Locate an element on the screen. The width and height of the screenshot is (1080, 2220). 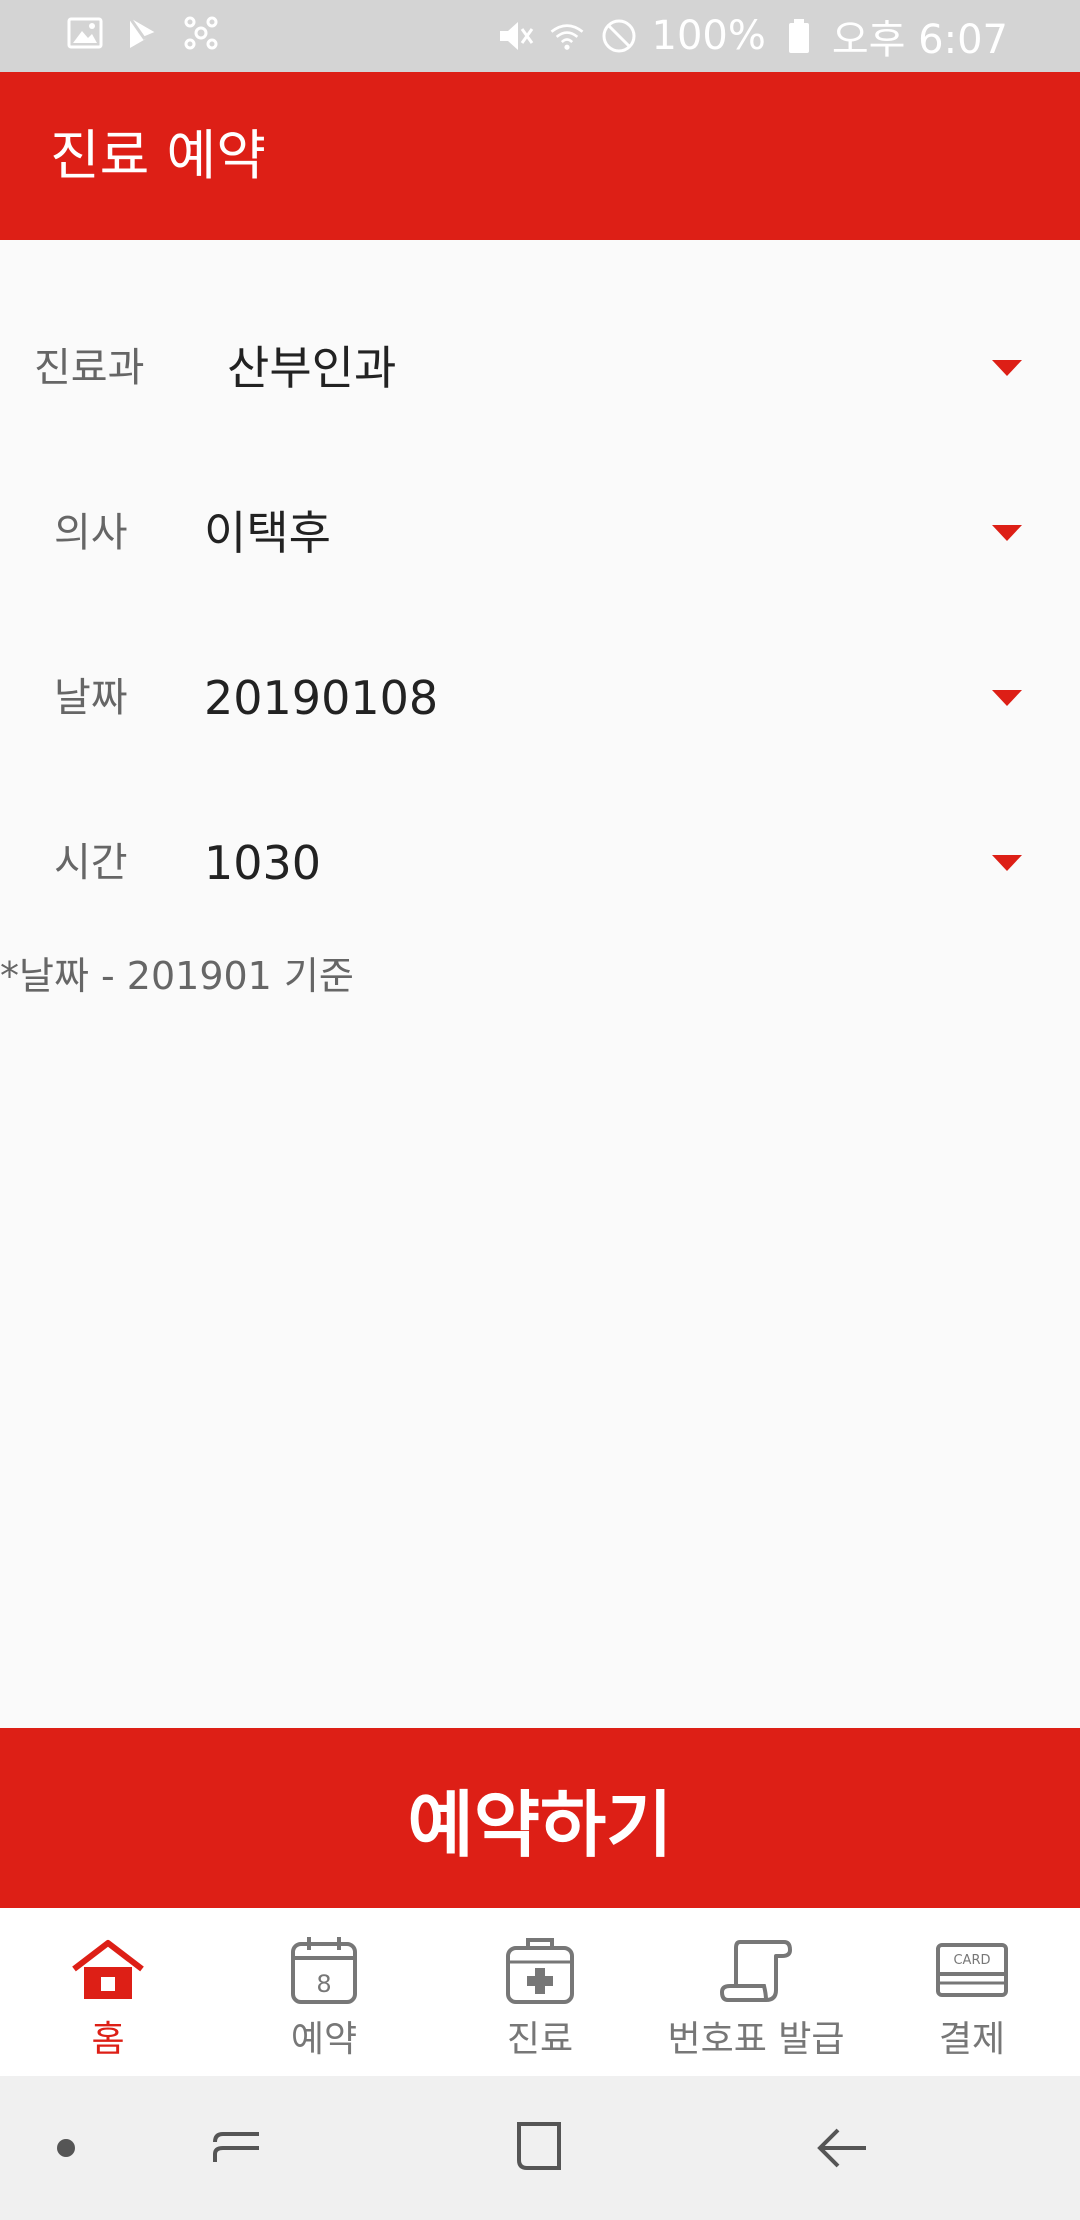
bottom-tab-bar: 홈 8 예약 진료 번호표 발급 CARD 결제 is located at coordinates (540, 1992).